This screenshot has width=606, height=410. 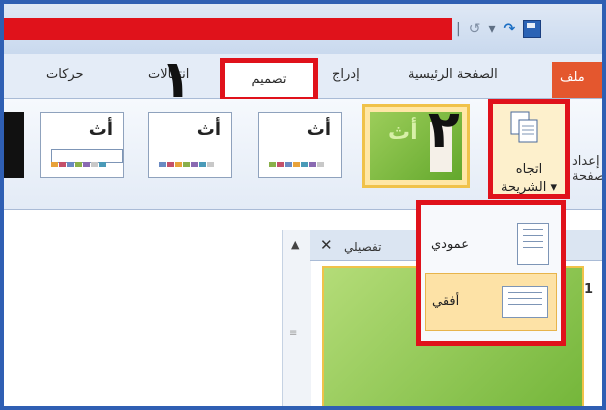 I want to click on page-setup-group-partial: إعداد الصفحة, so click(x=587, y=169).